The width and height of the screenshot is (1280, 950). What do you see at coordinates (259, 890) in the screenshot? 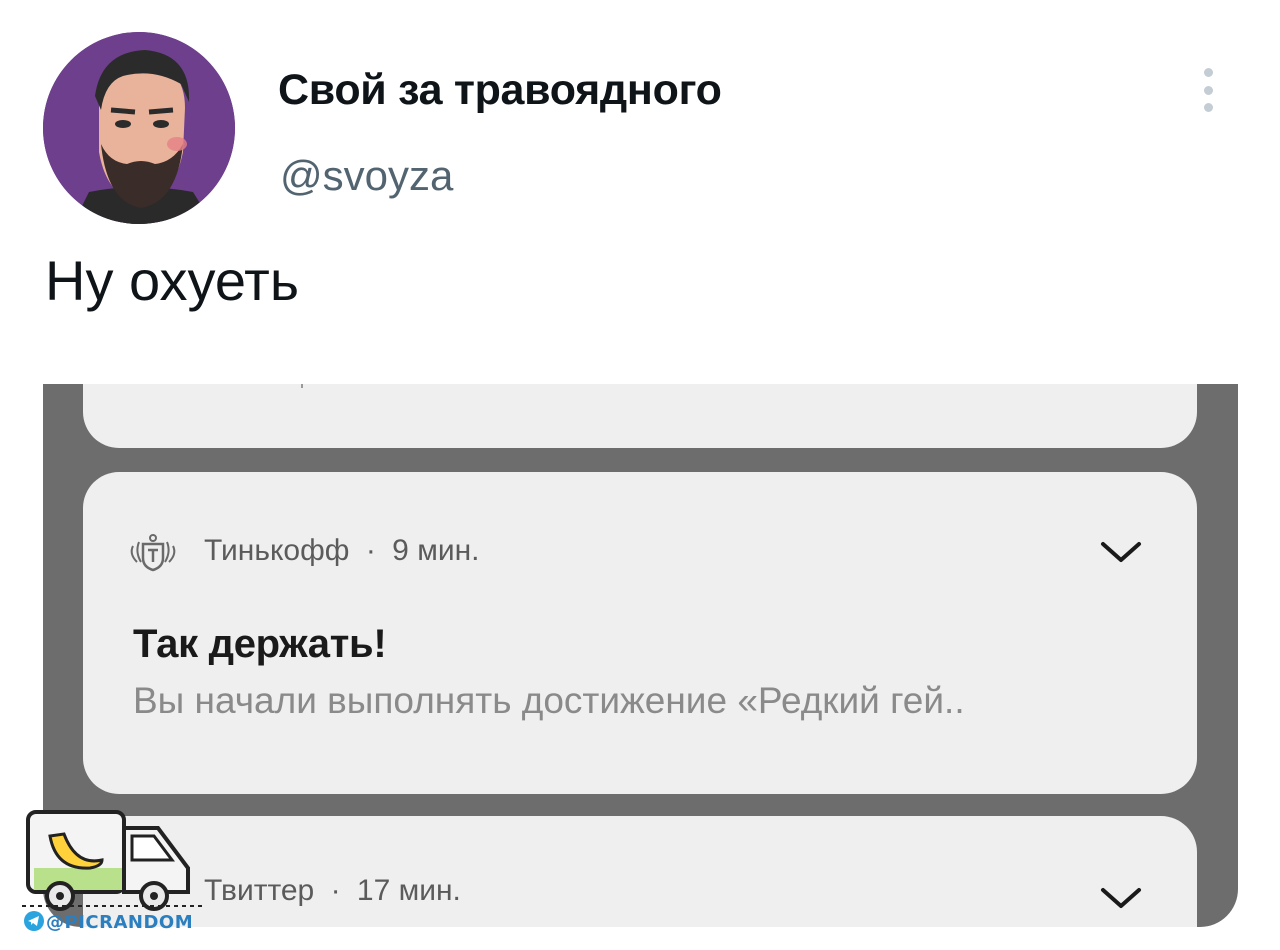
I see `notification-app-name: Твиттер` at bounding box center [259, 890].